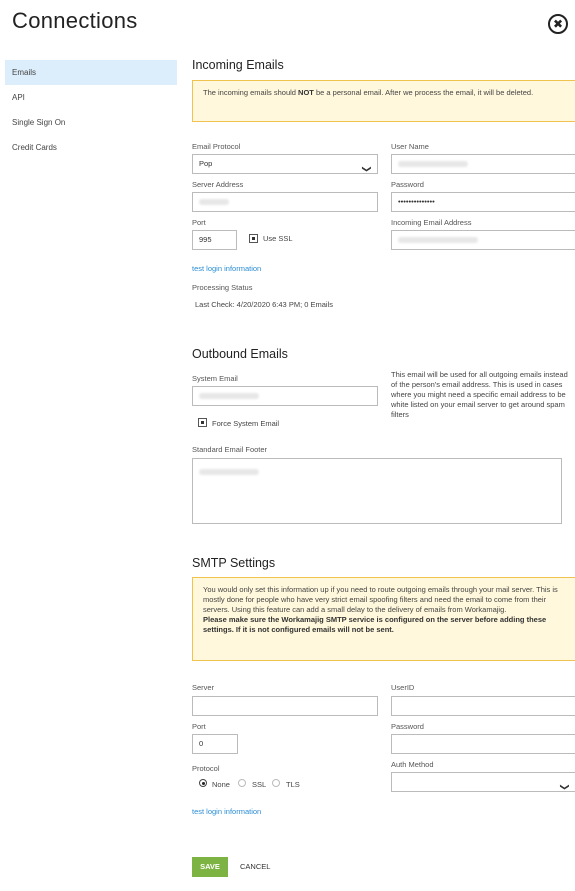 The width and height of the screenshot is (575, 891). What do you see at coordinates (558, 24) in the screenshot?
I see `close-icon: ✖` at bounding box center [558, 24].